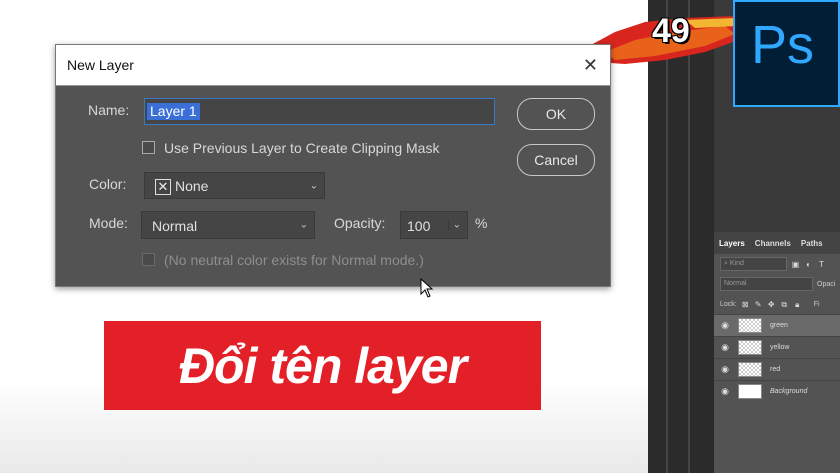  Describe the element at coordinates (745, 304) in the screenshot. I see `lock-transparent-icon: ⊠` at that location.